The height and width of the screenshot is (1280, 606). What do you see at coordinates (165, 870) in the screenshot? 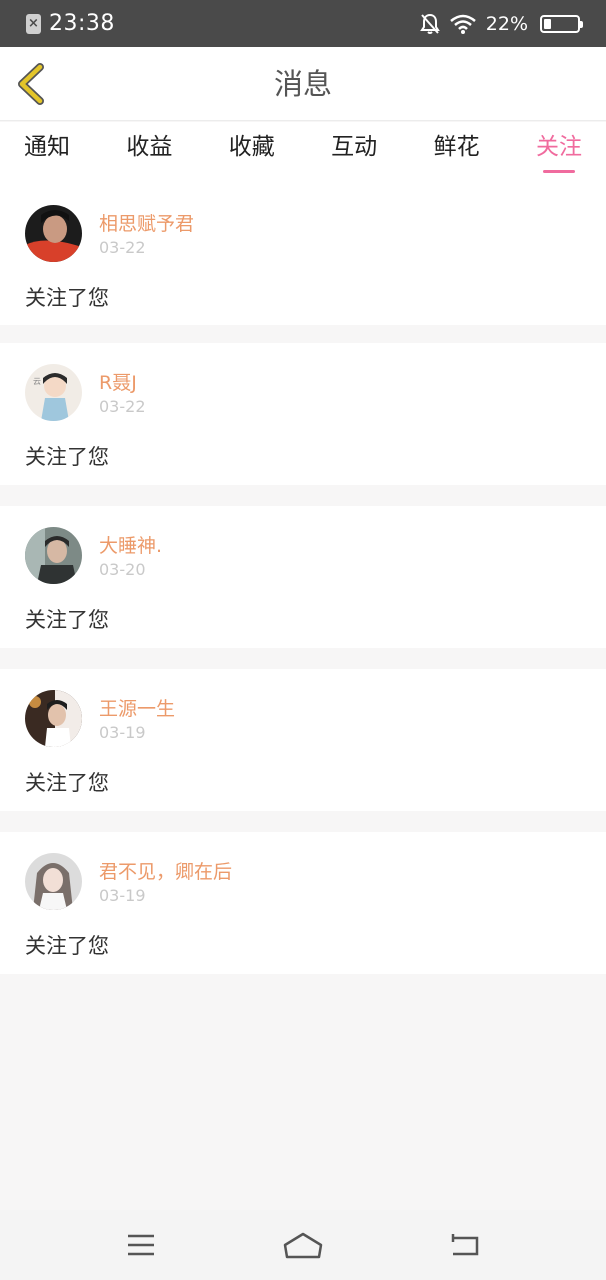
I see `username: 君不见，卿在后` at bounding box center [165, 870].